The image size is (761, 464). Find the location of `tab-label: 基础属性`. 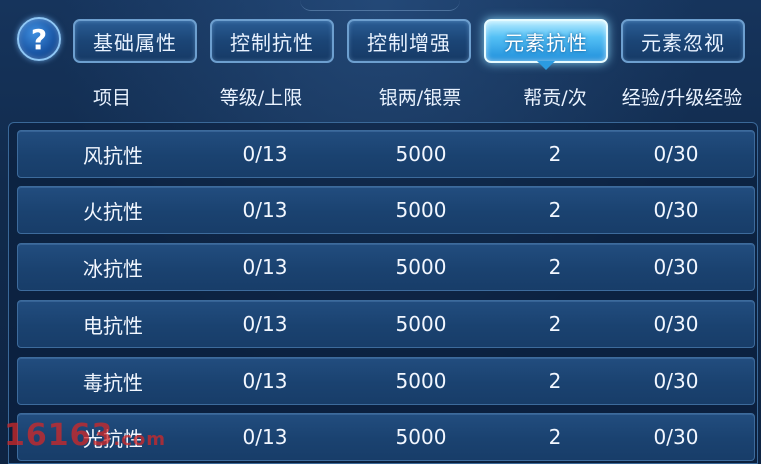

tab-label: 基础属性 is located at coordinates (135, 42).